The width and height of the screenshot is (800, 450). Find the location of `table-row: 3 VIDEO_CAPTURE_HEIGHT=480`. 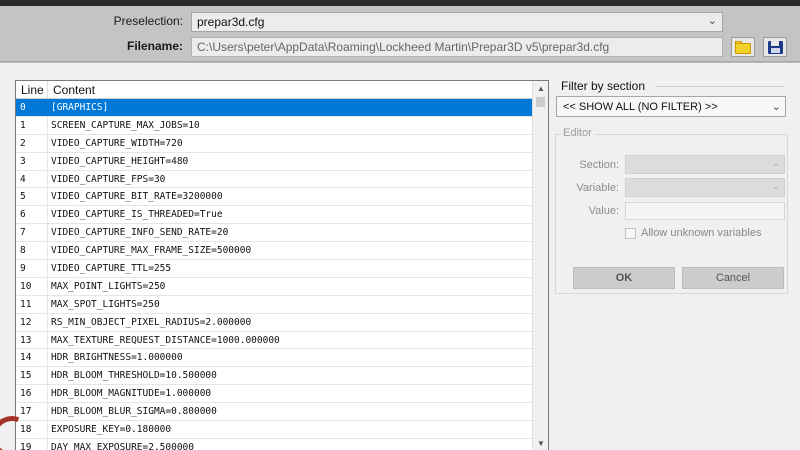

table-row: 3 VIDEO_CAPTURE_HEIGHT=480 is located at coordinates (275, 161).